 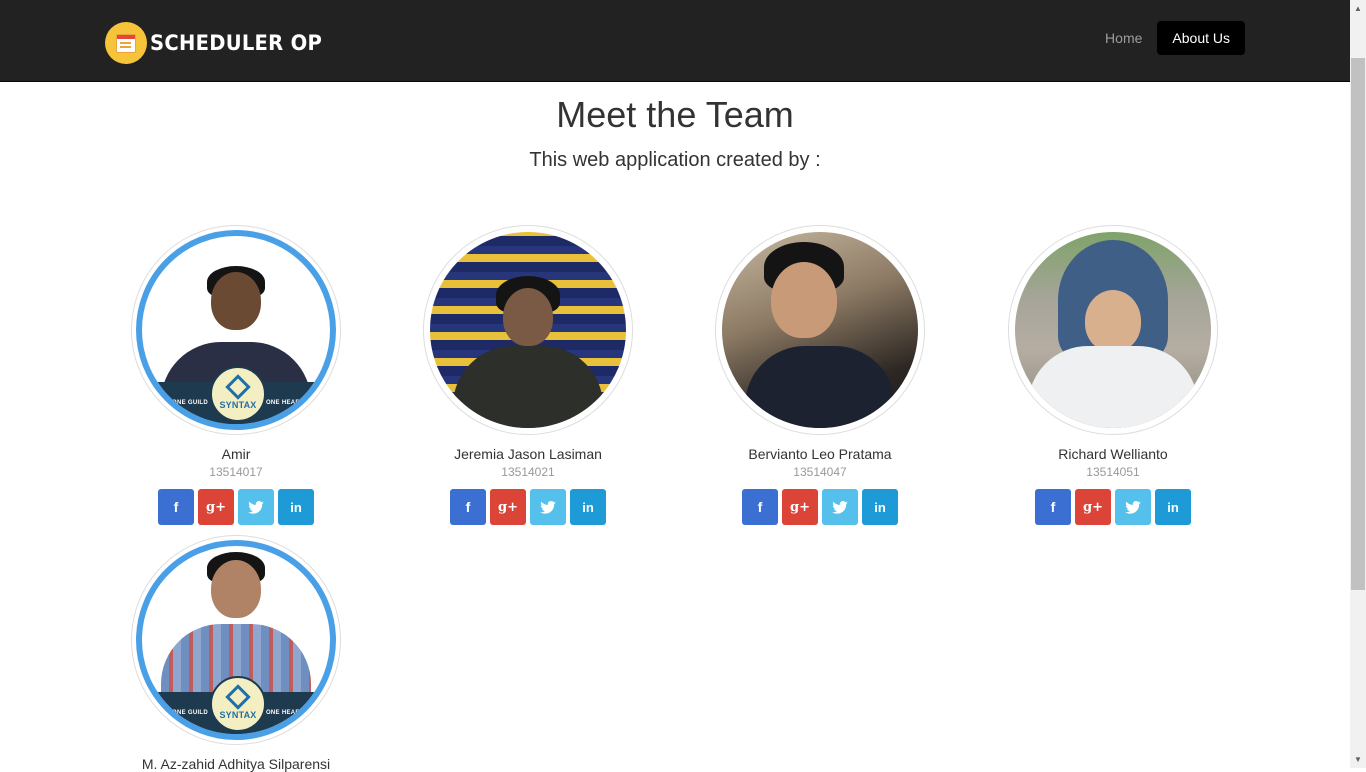 What do you see at coordinates (236, 454) in the screenshot?
I see `member-name: Amir` at bounding box center [236, 454].